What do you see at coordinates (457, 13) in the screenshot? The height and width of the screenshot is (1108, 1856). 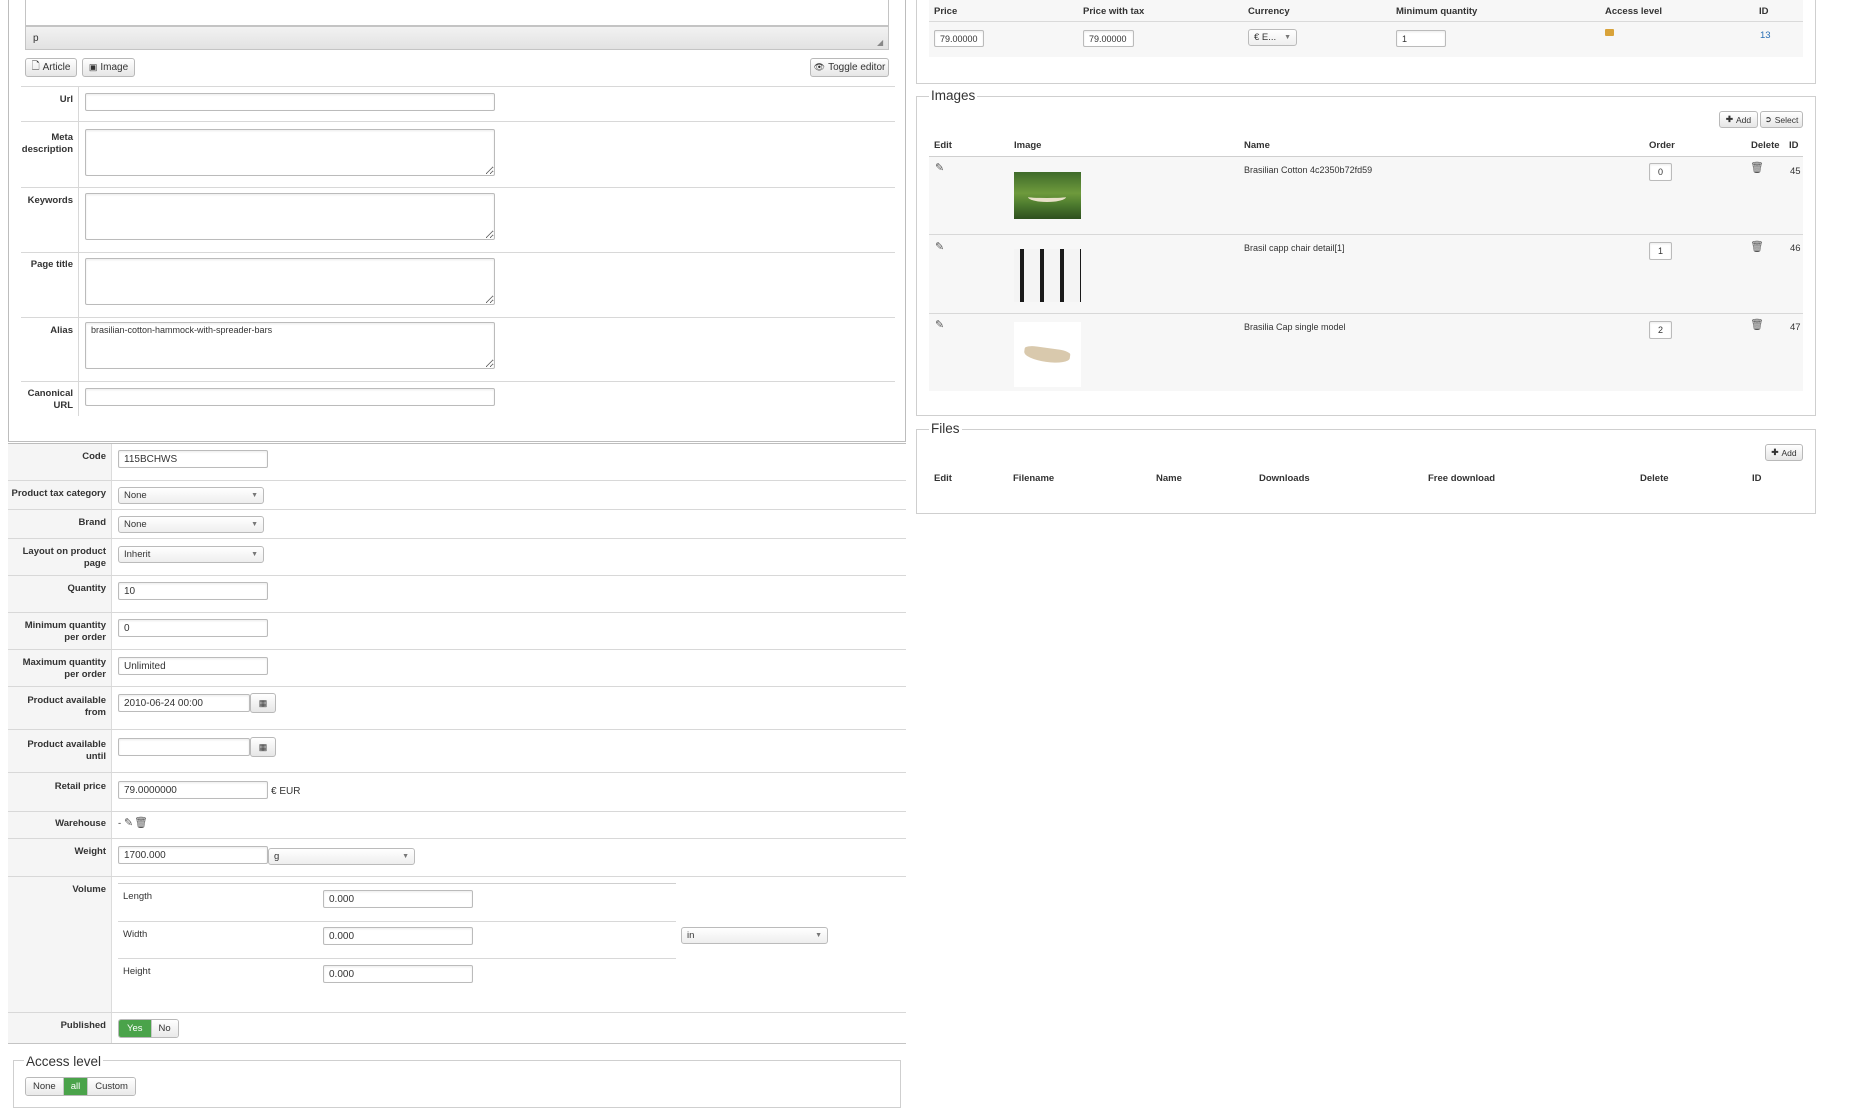 I see `editor-area` at bounding box center [457, 13].